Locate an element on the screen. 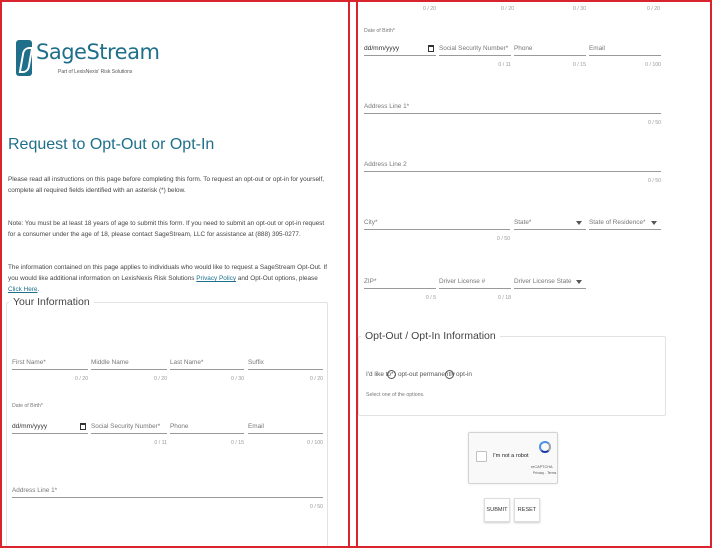 Image resolution: width=712 pixels, height=548 pixels. city-counter: 0 / 50 is located at coordinates (503, 239).